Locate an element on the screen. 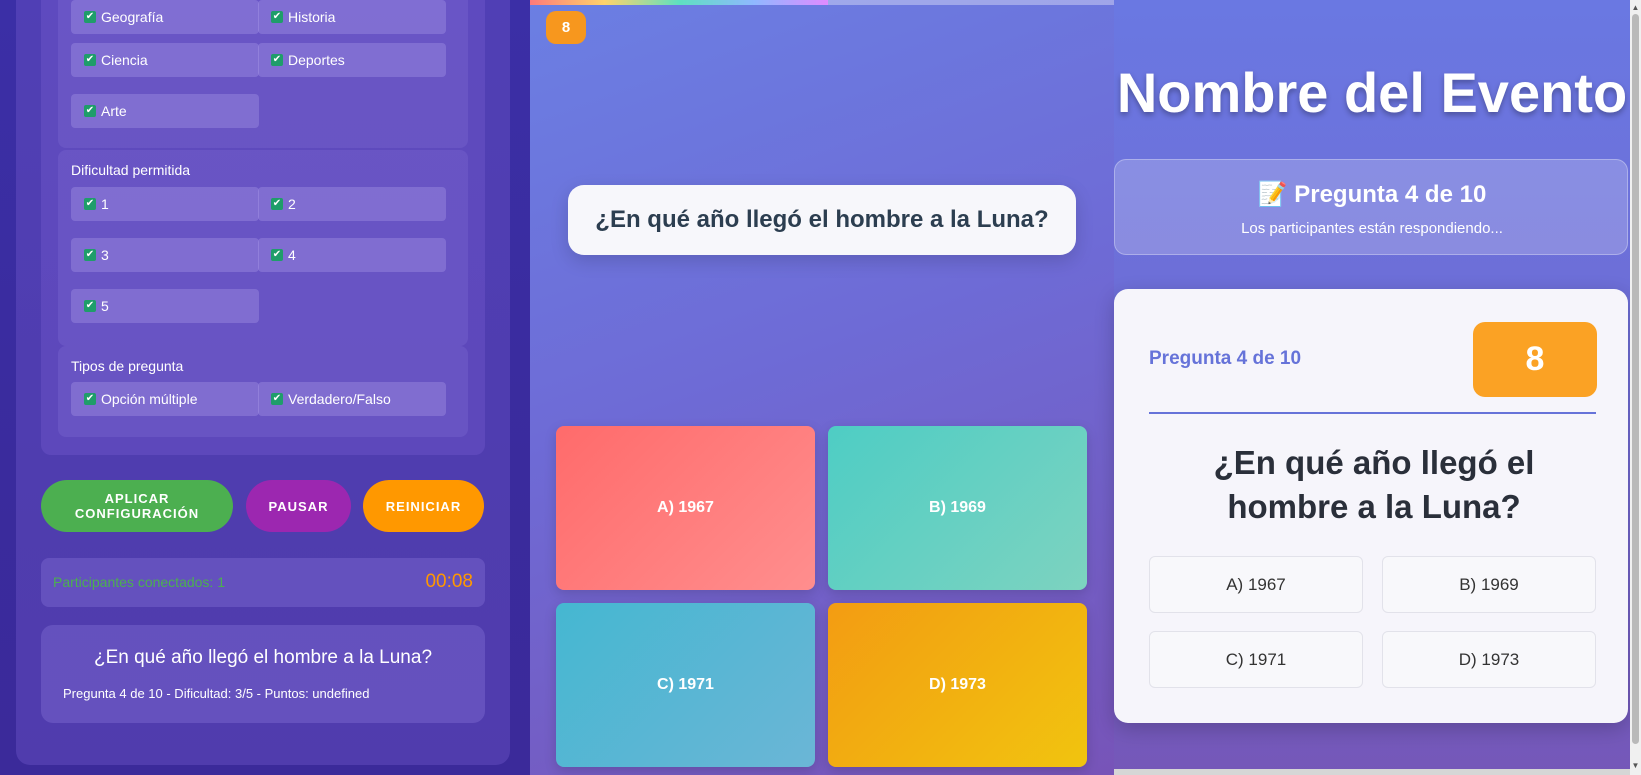 The height and width of the screenshot is (775, 1641). type-option-multiple: ✔ Opción múltiple is located at coordinates (165, 399).